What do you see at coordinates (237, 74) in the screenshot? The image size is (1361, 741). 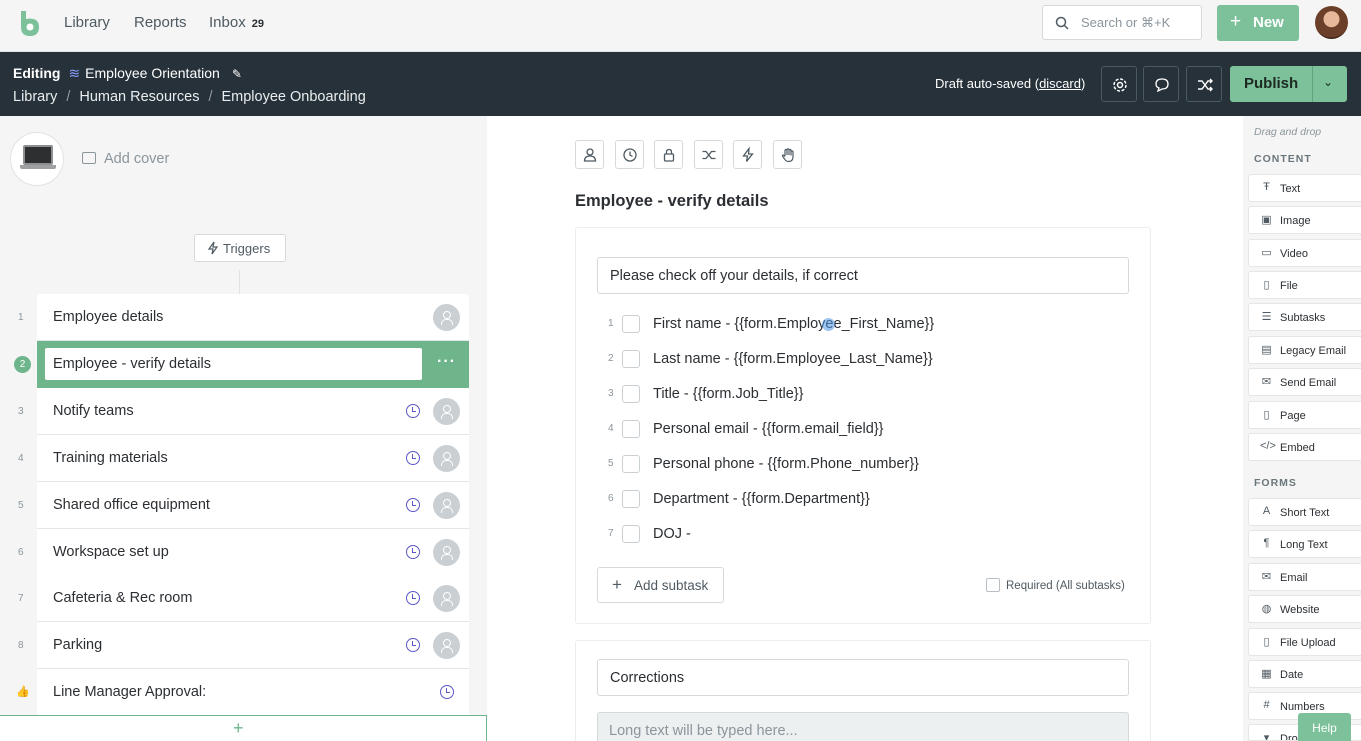 I see `edit-pencil-icon: ✎` at bounding box center [237, 74].